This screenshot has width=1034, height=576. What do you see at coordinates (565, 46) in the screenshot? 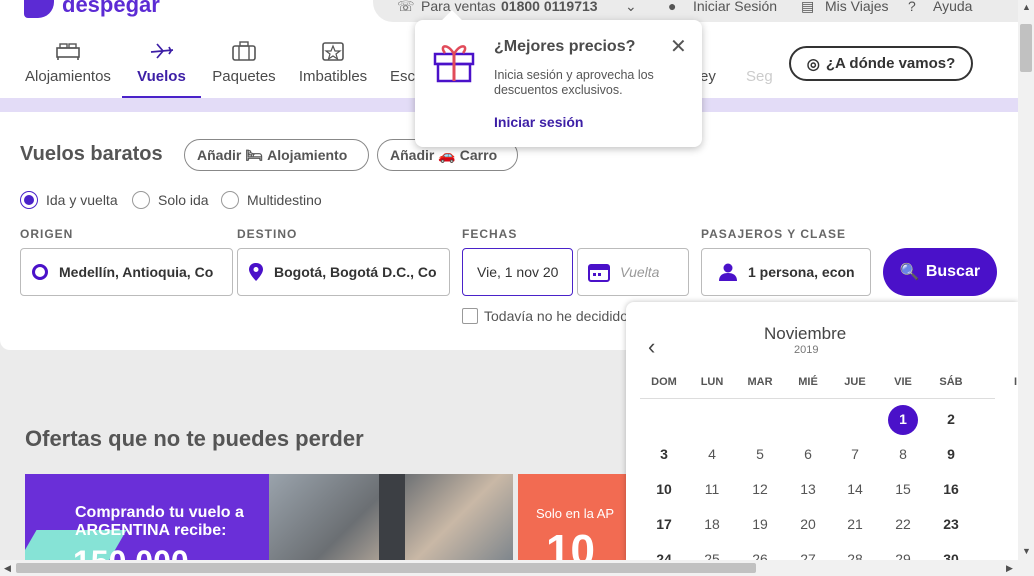
I see `tooltip-title: ¿Mejores precios?` at bounding box center [565, 46].